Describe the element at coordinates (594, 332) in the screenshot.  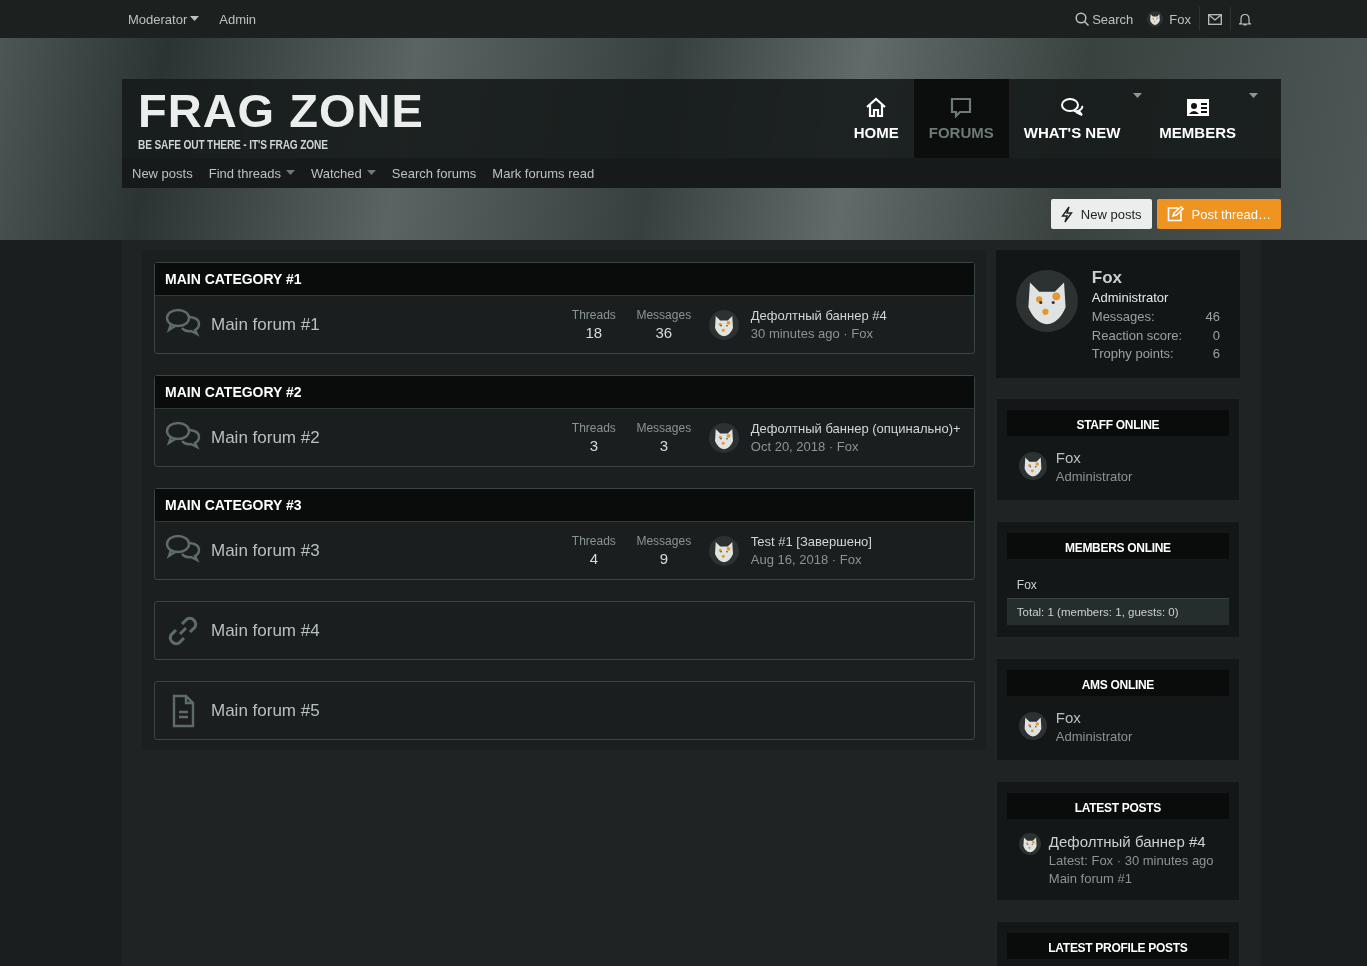
I see `stat-value: 18` at that location.